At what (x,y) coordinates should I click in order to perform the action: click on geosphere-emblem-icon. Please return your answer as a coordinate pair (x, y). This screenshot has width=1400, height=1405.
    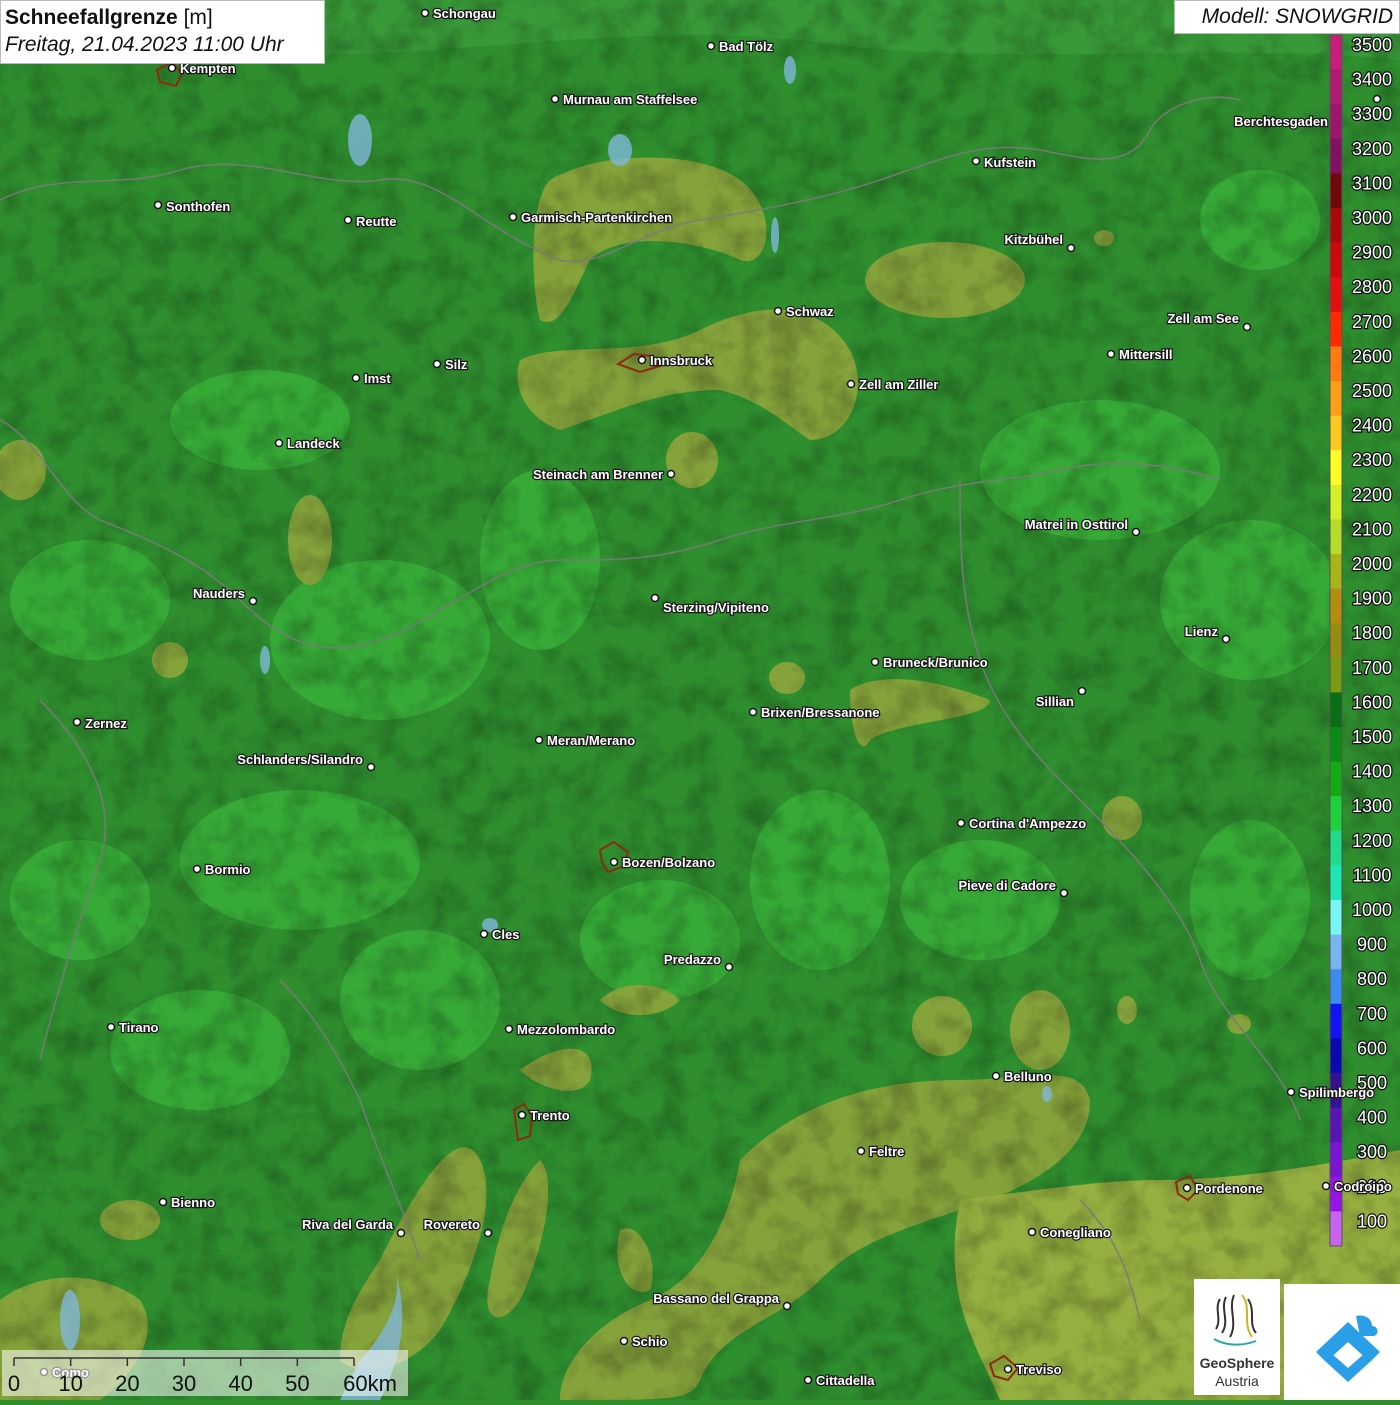
    Looking at the image, I should click on (1235, 1320).